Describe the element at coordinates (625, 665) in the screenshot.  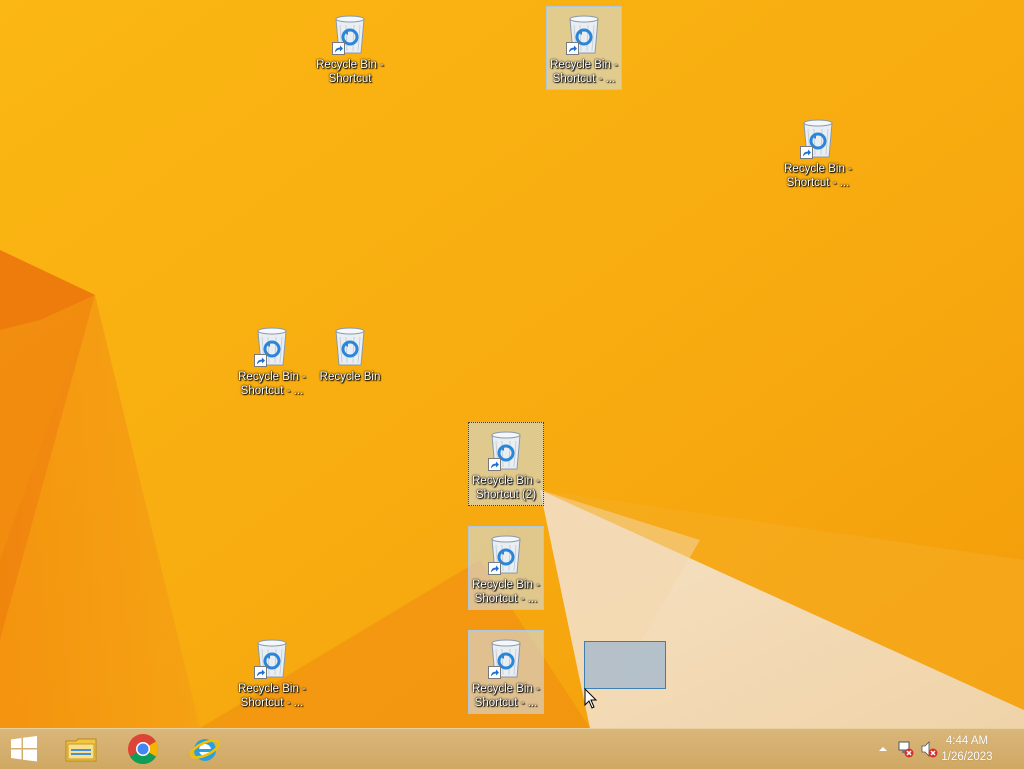
I see `selection-marquee` at that location.